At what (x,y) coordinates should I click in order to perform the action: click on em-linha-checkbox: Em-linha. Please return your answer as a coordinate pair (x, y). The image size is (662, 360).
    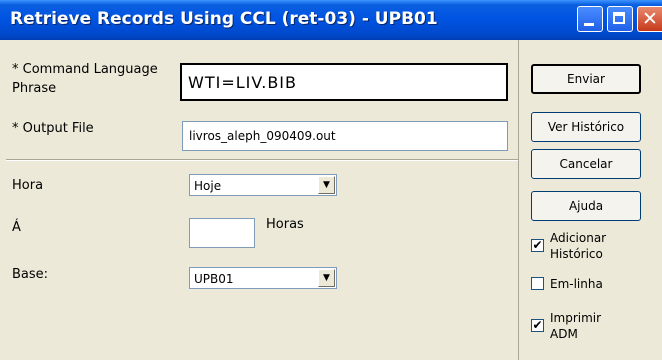
    Looking at the image, I should click on (596, 286).